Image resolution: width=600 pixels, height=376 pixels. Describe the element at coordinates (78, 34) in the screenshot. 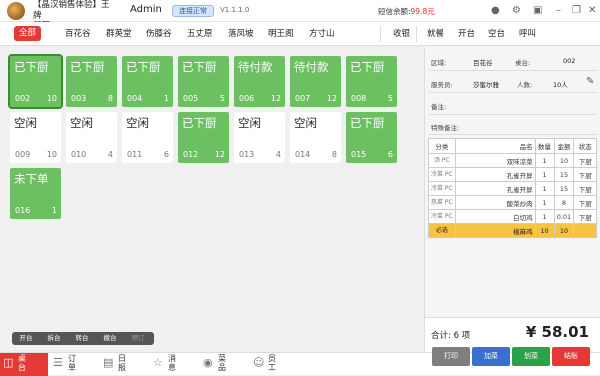

I see `area-tab: 百花谷` at that location.